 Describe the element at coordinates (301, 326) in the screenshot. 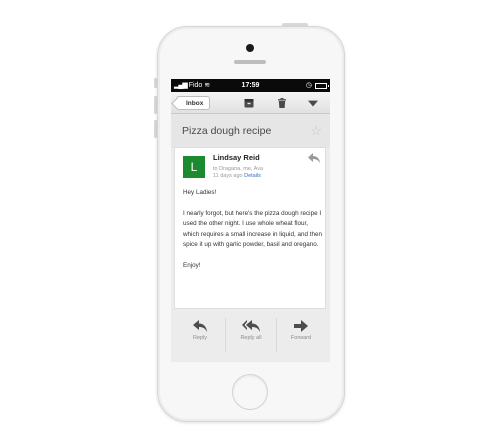

I see `forward-arrow-icon` at that location.